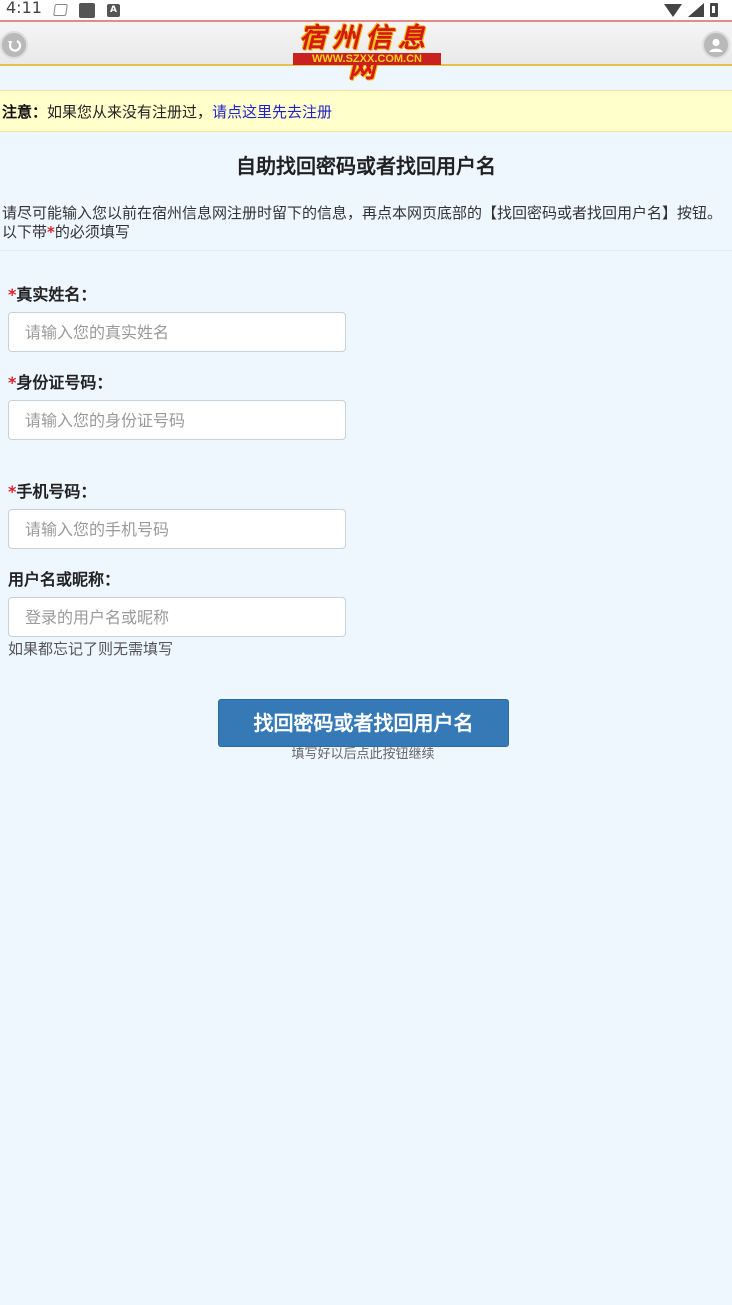 This screenshot has height=1305, width=732. Describe the element at coordinates (25, 112) in the screenshot. I see `notice-label: 注意：` at that location.